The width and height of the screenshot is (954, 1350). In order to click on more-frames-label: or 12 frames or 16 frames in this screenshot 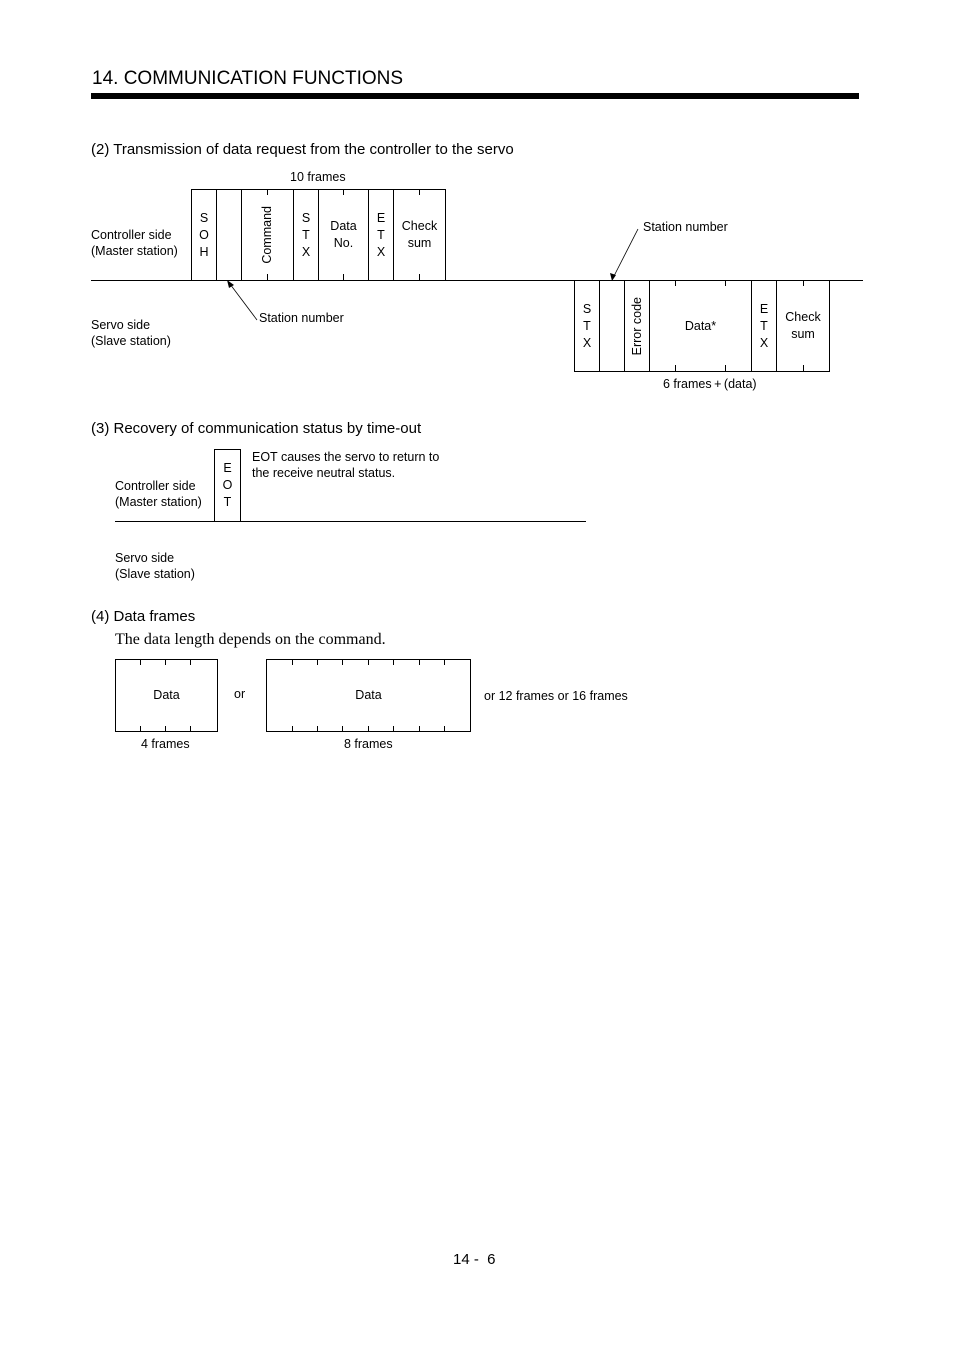, I will do `click(556, 696)`.